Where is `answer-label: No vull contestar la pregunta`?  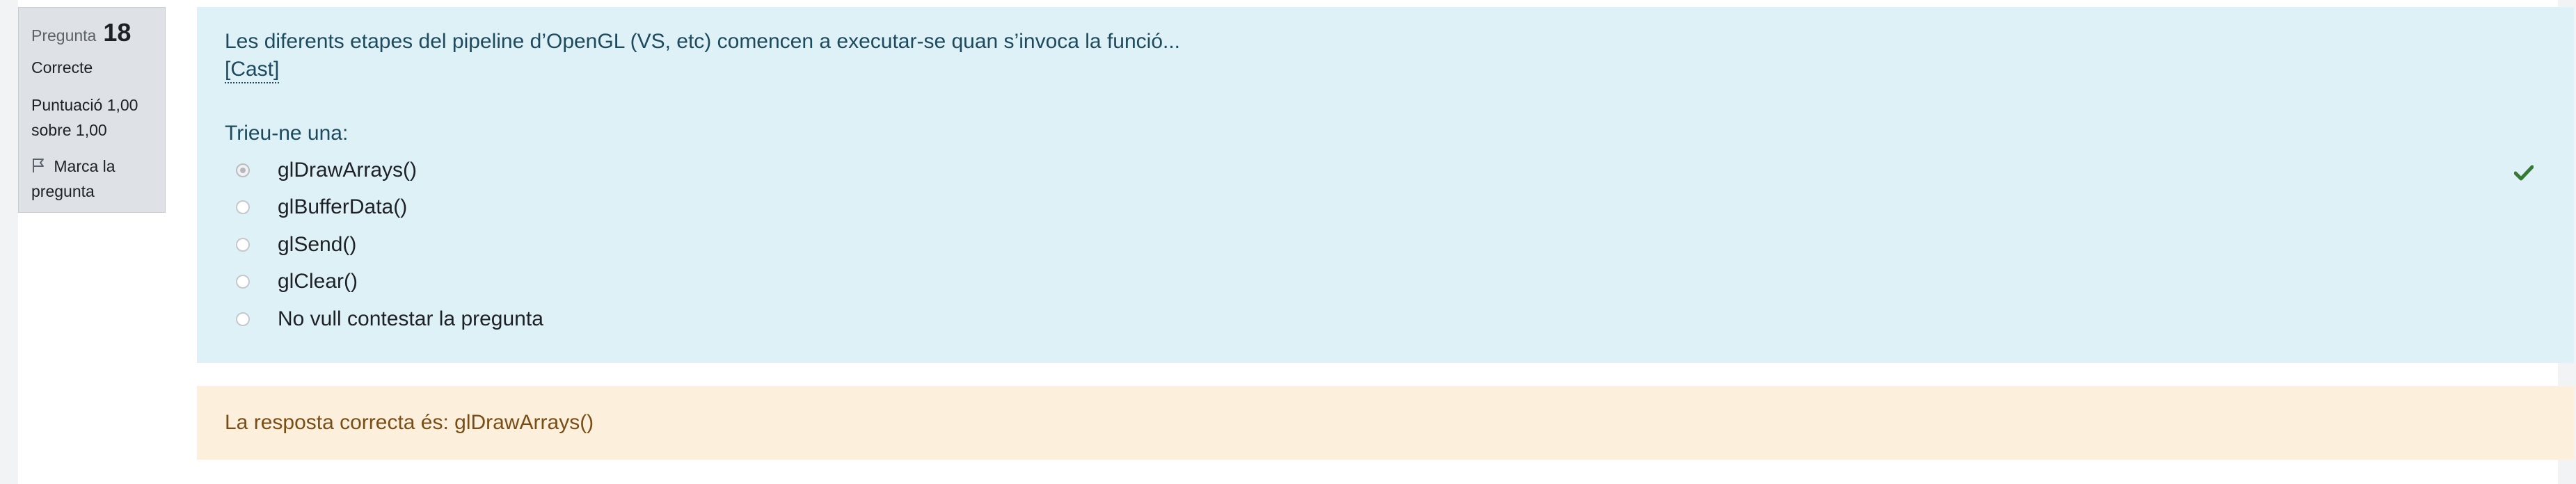
answer-label: No vull contestar la pregunta is located at coordinates (410, 318).